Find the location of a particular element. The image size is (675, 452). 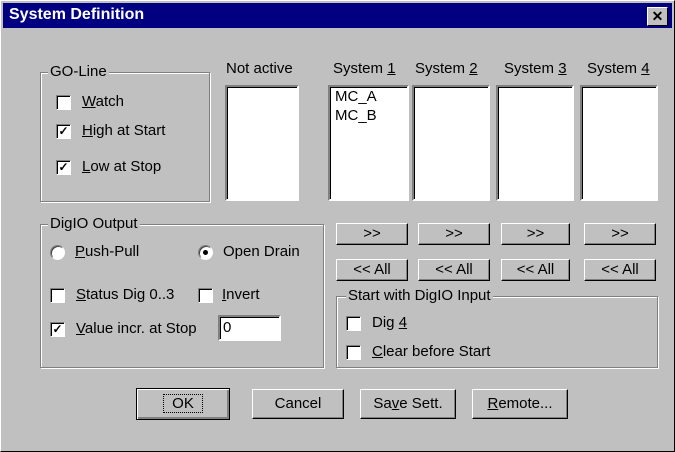

system1-label: System 1 is located at coordinates (364, 68).